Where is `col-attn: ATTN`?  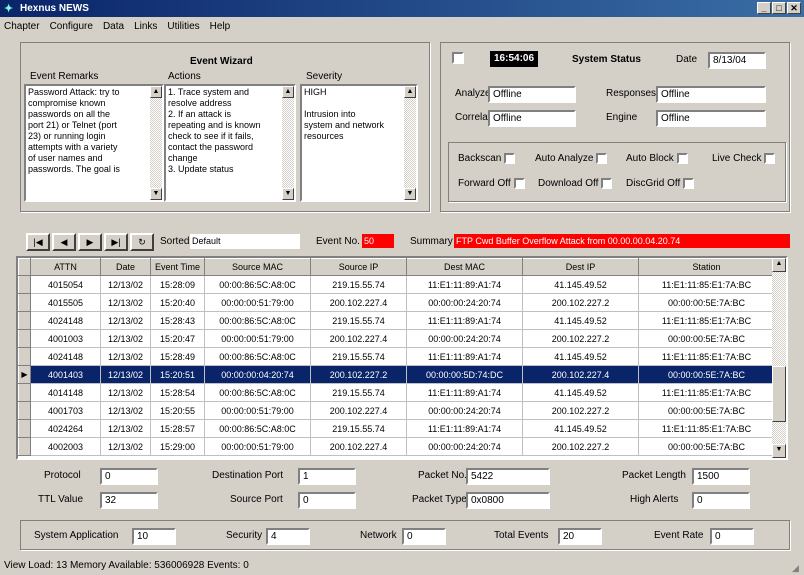
col-attn: ATTN is located at coordinates (65, 267).